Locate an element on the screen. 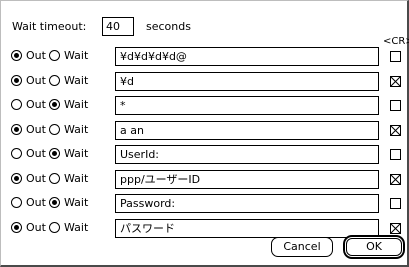 The image size is (409, 267). script-text-field: ppp/ユーザーID is located at coordinates (247, 179).